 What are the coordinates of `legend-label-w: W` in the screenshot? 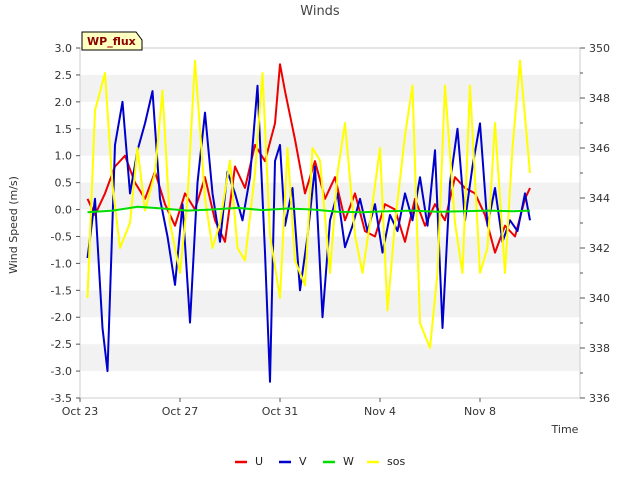 It's located at (348, 461).